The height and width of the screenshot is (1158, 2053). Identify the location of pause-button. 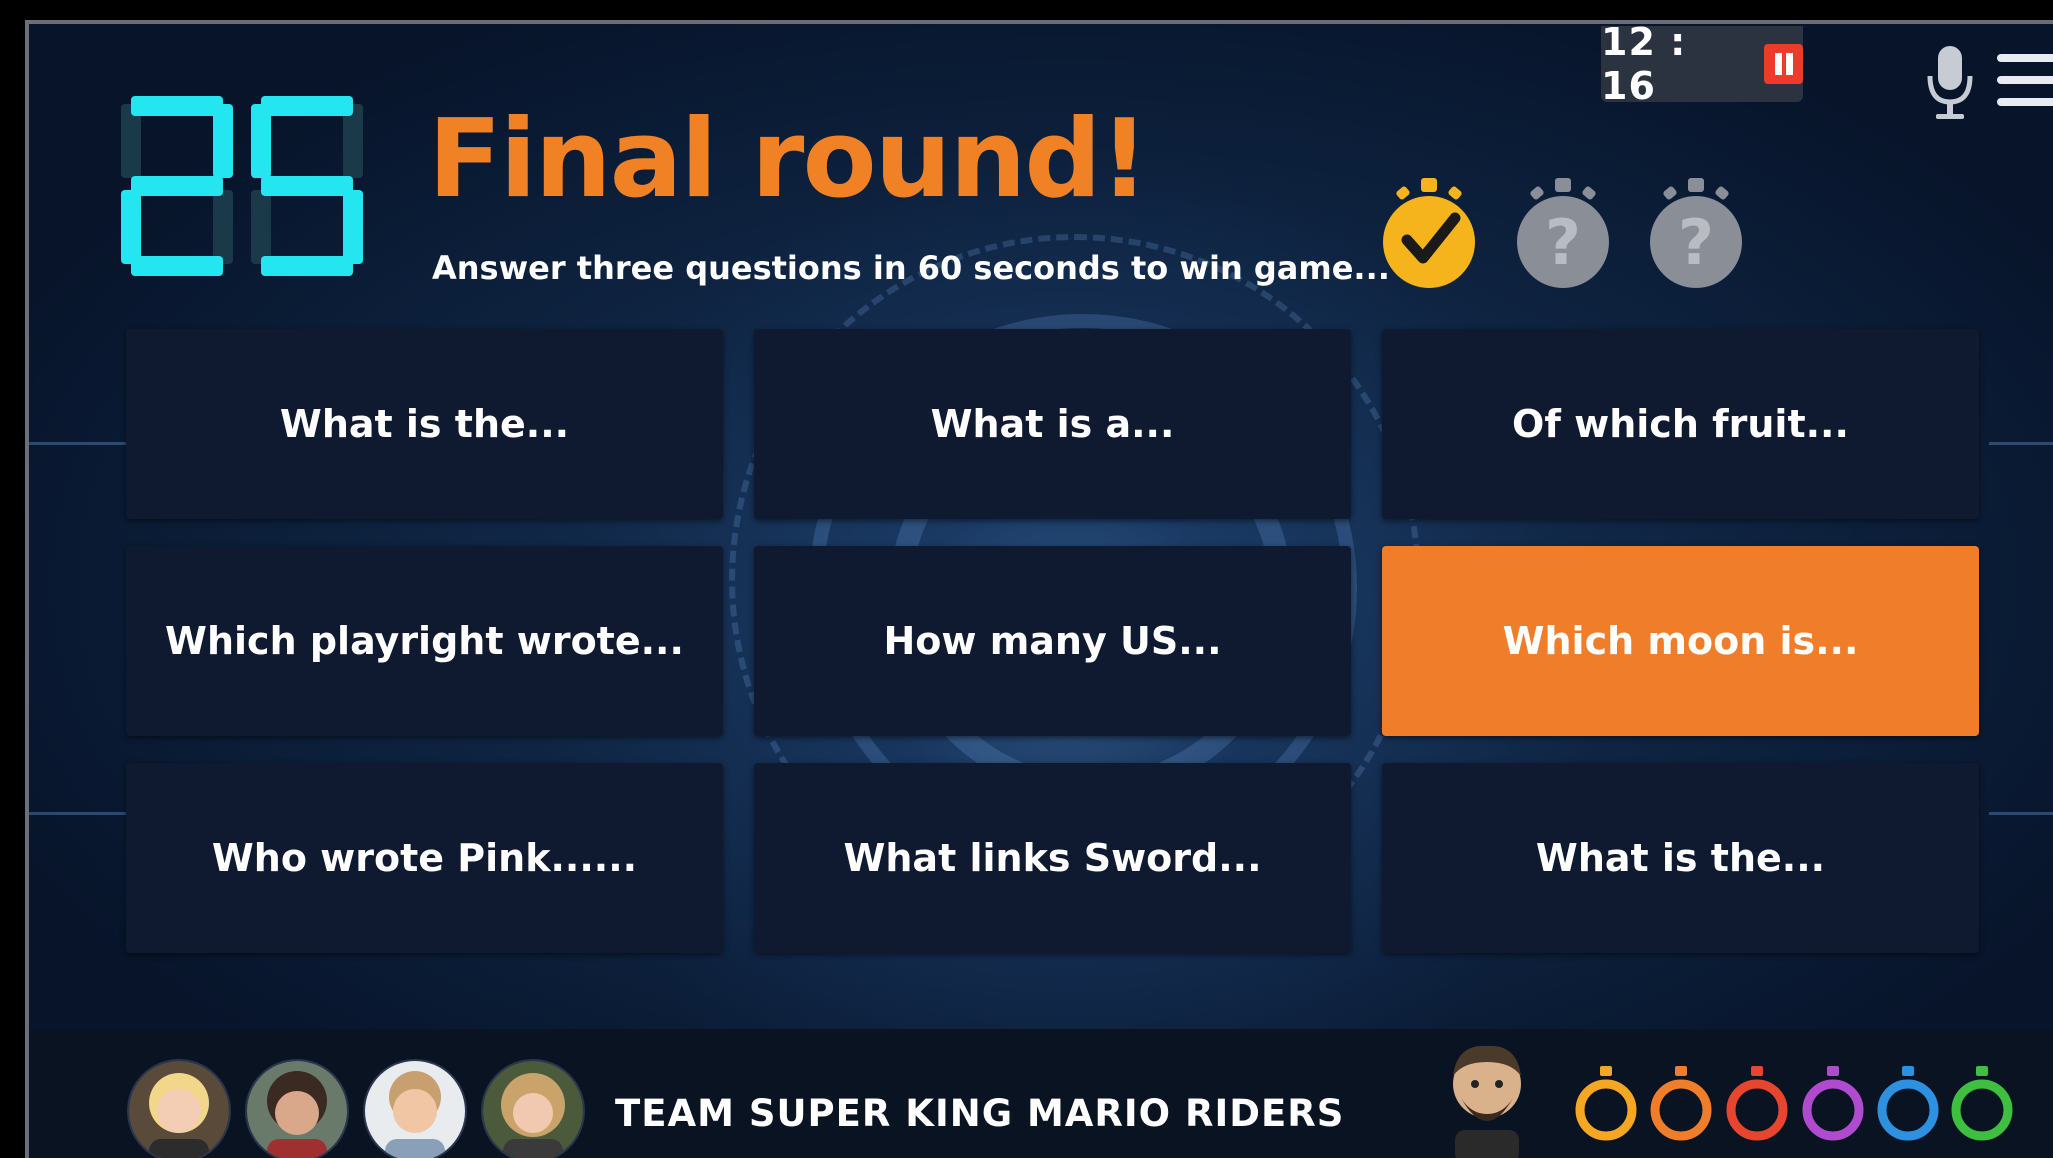
(1783, 64).